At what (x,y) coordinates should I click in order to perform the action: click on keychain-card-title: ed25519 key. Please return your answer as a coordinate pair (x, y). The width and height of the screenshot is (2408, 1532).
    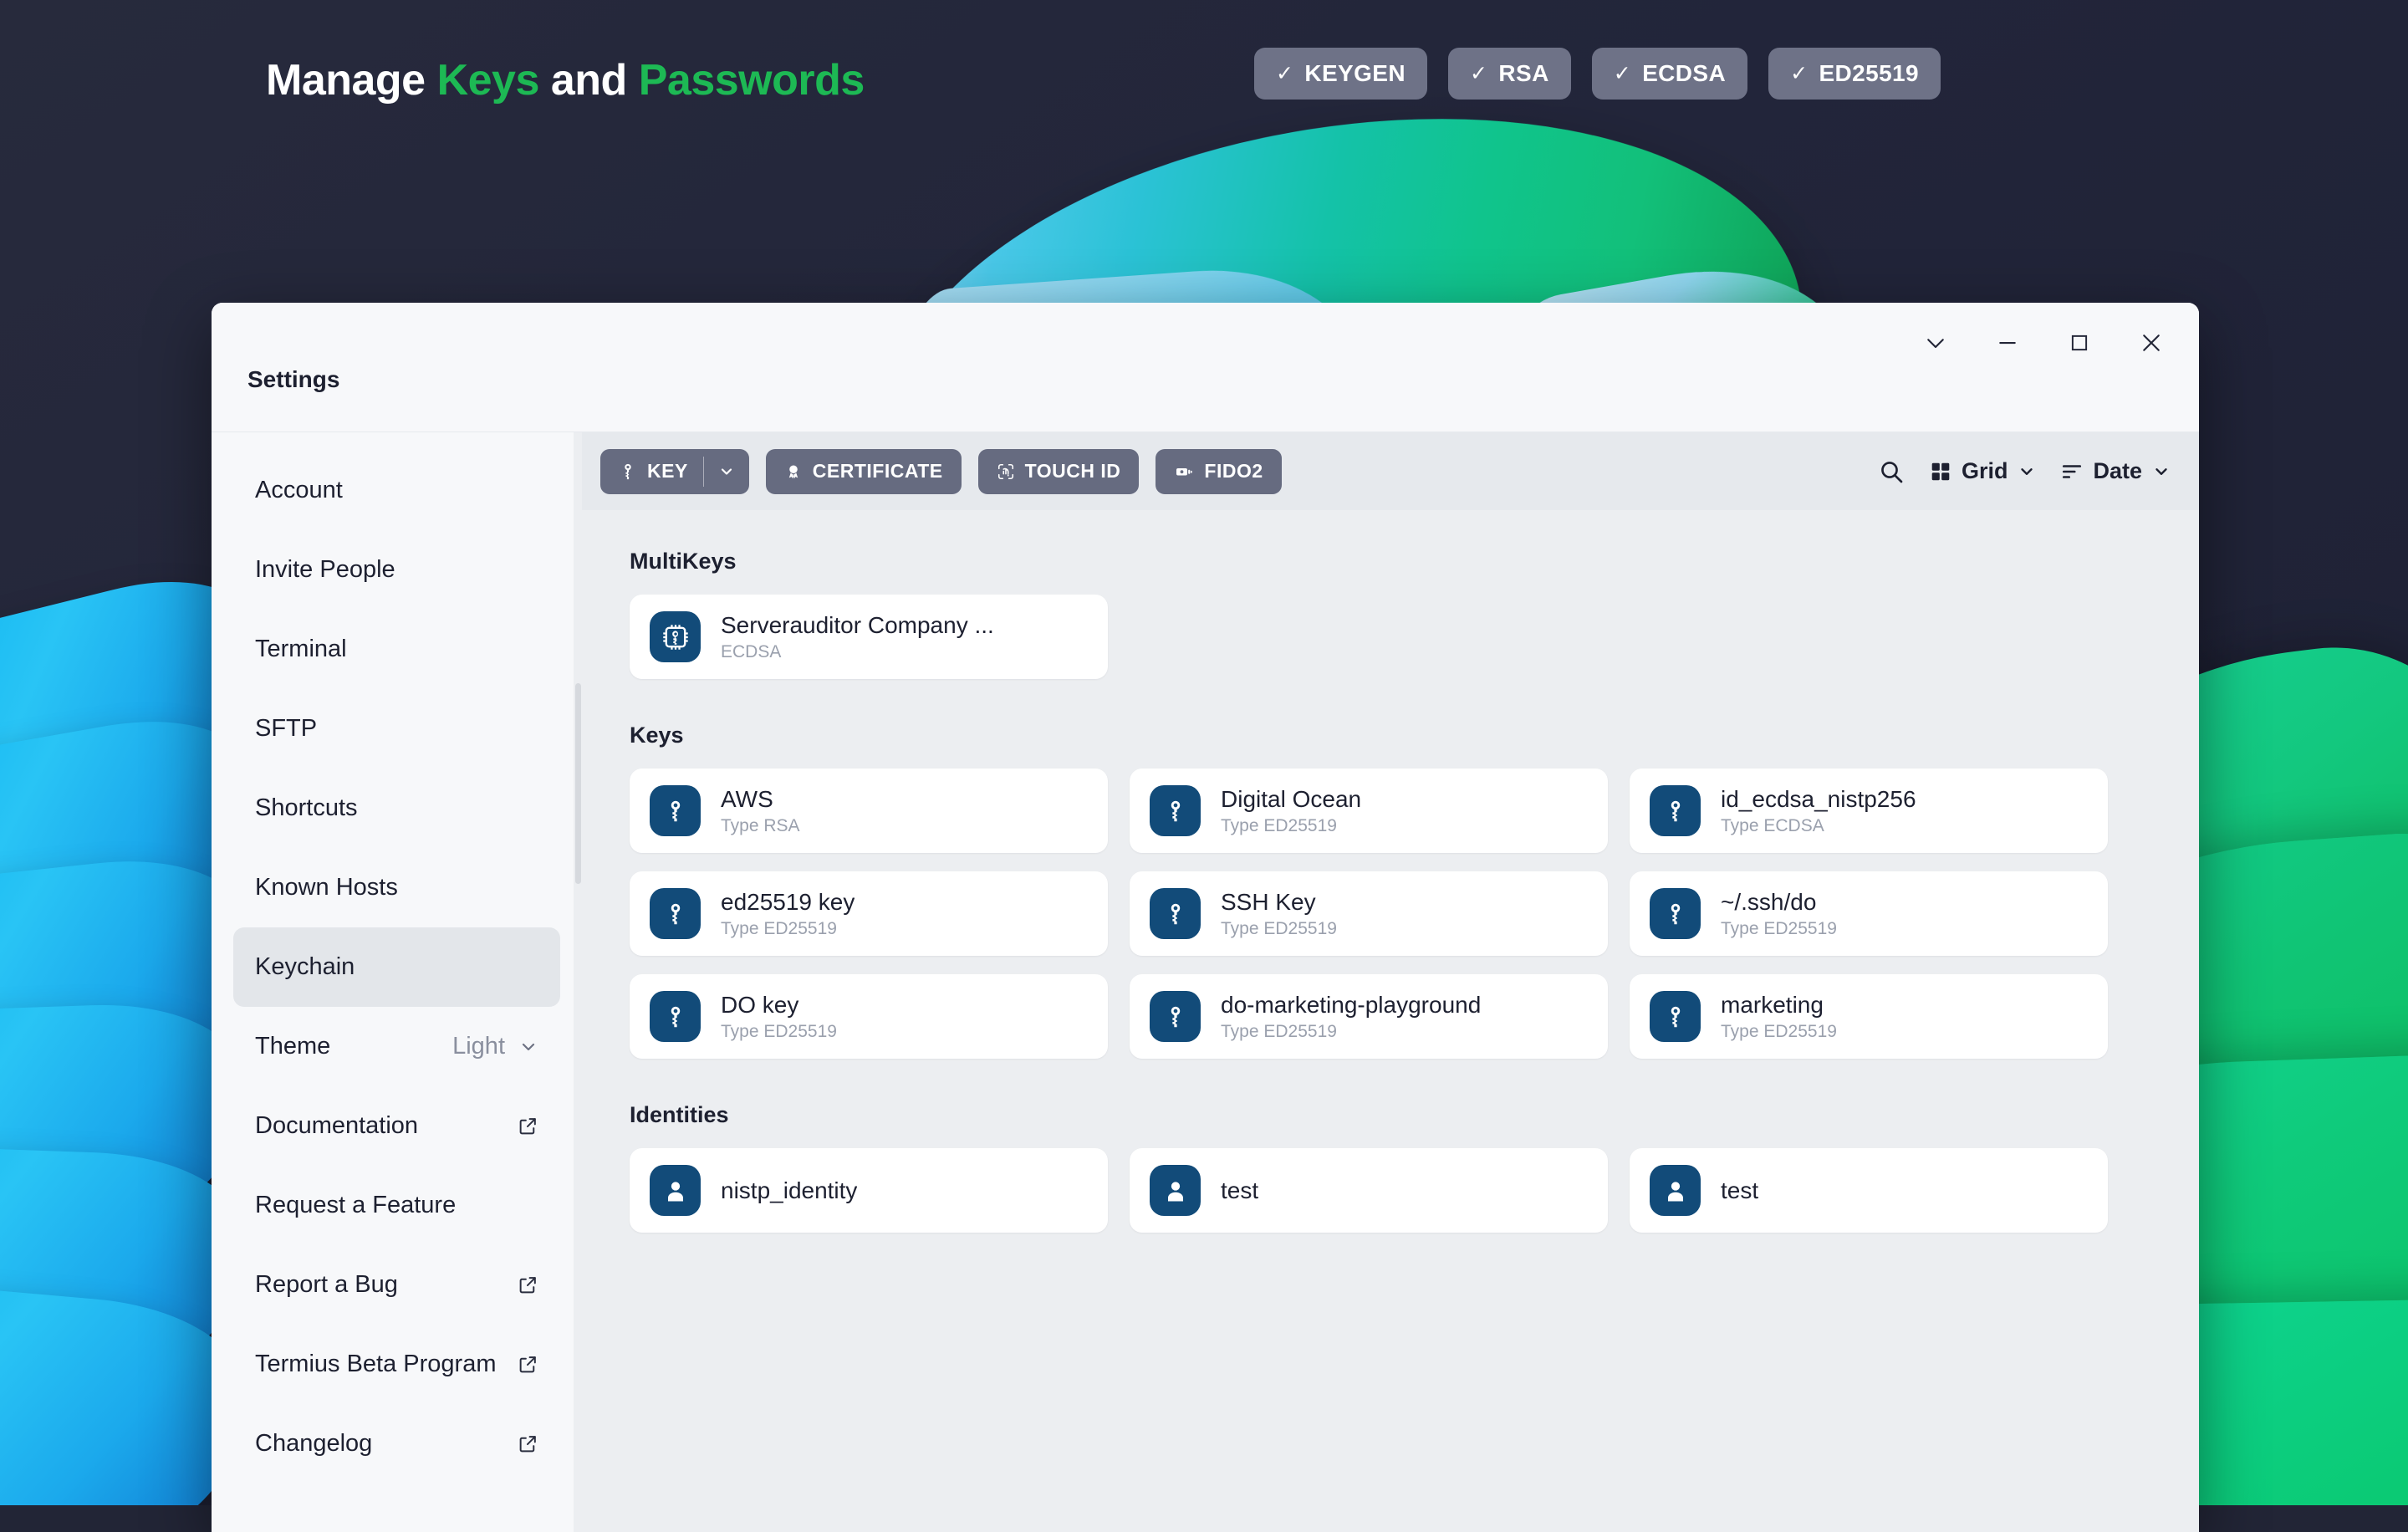
    Looking at the image, I should click on (788, 902).